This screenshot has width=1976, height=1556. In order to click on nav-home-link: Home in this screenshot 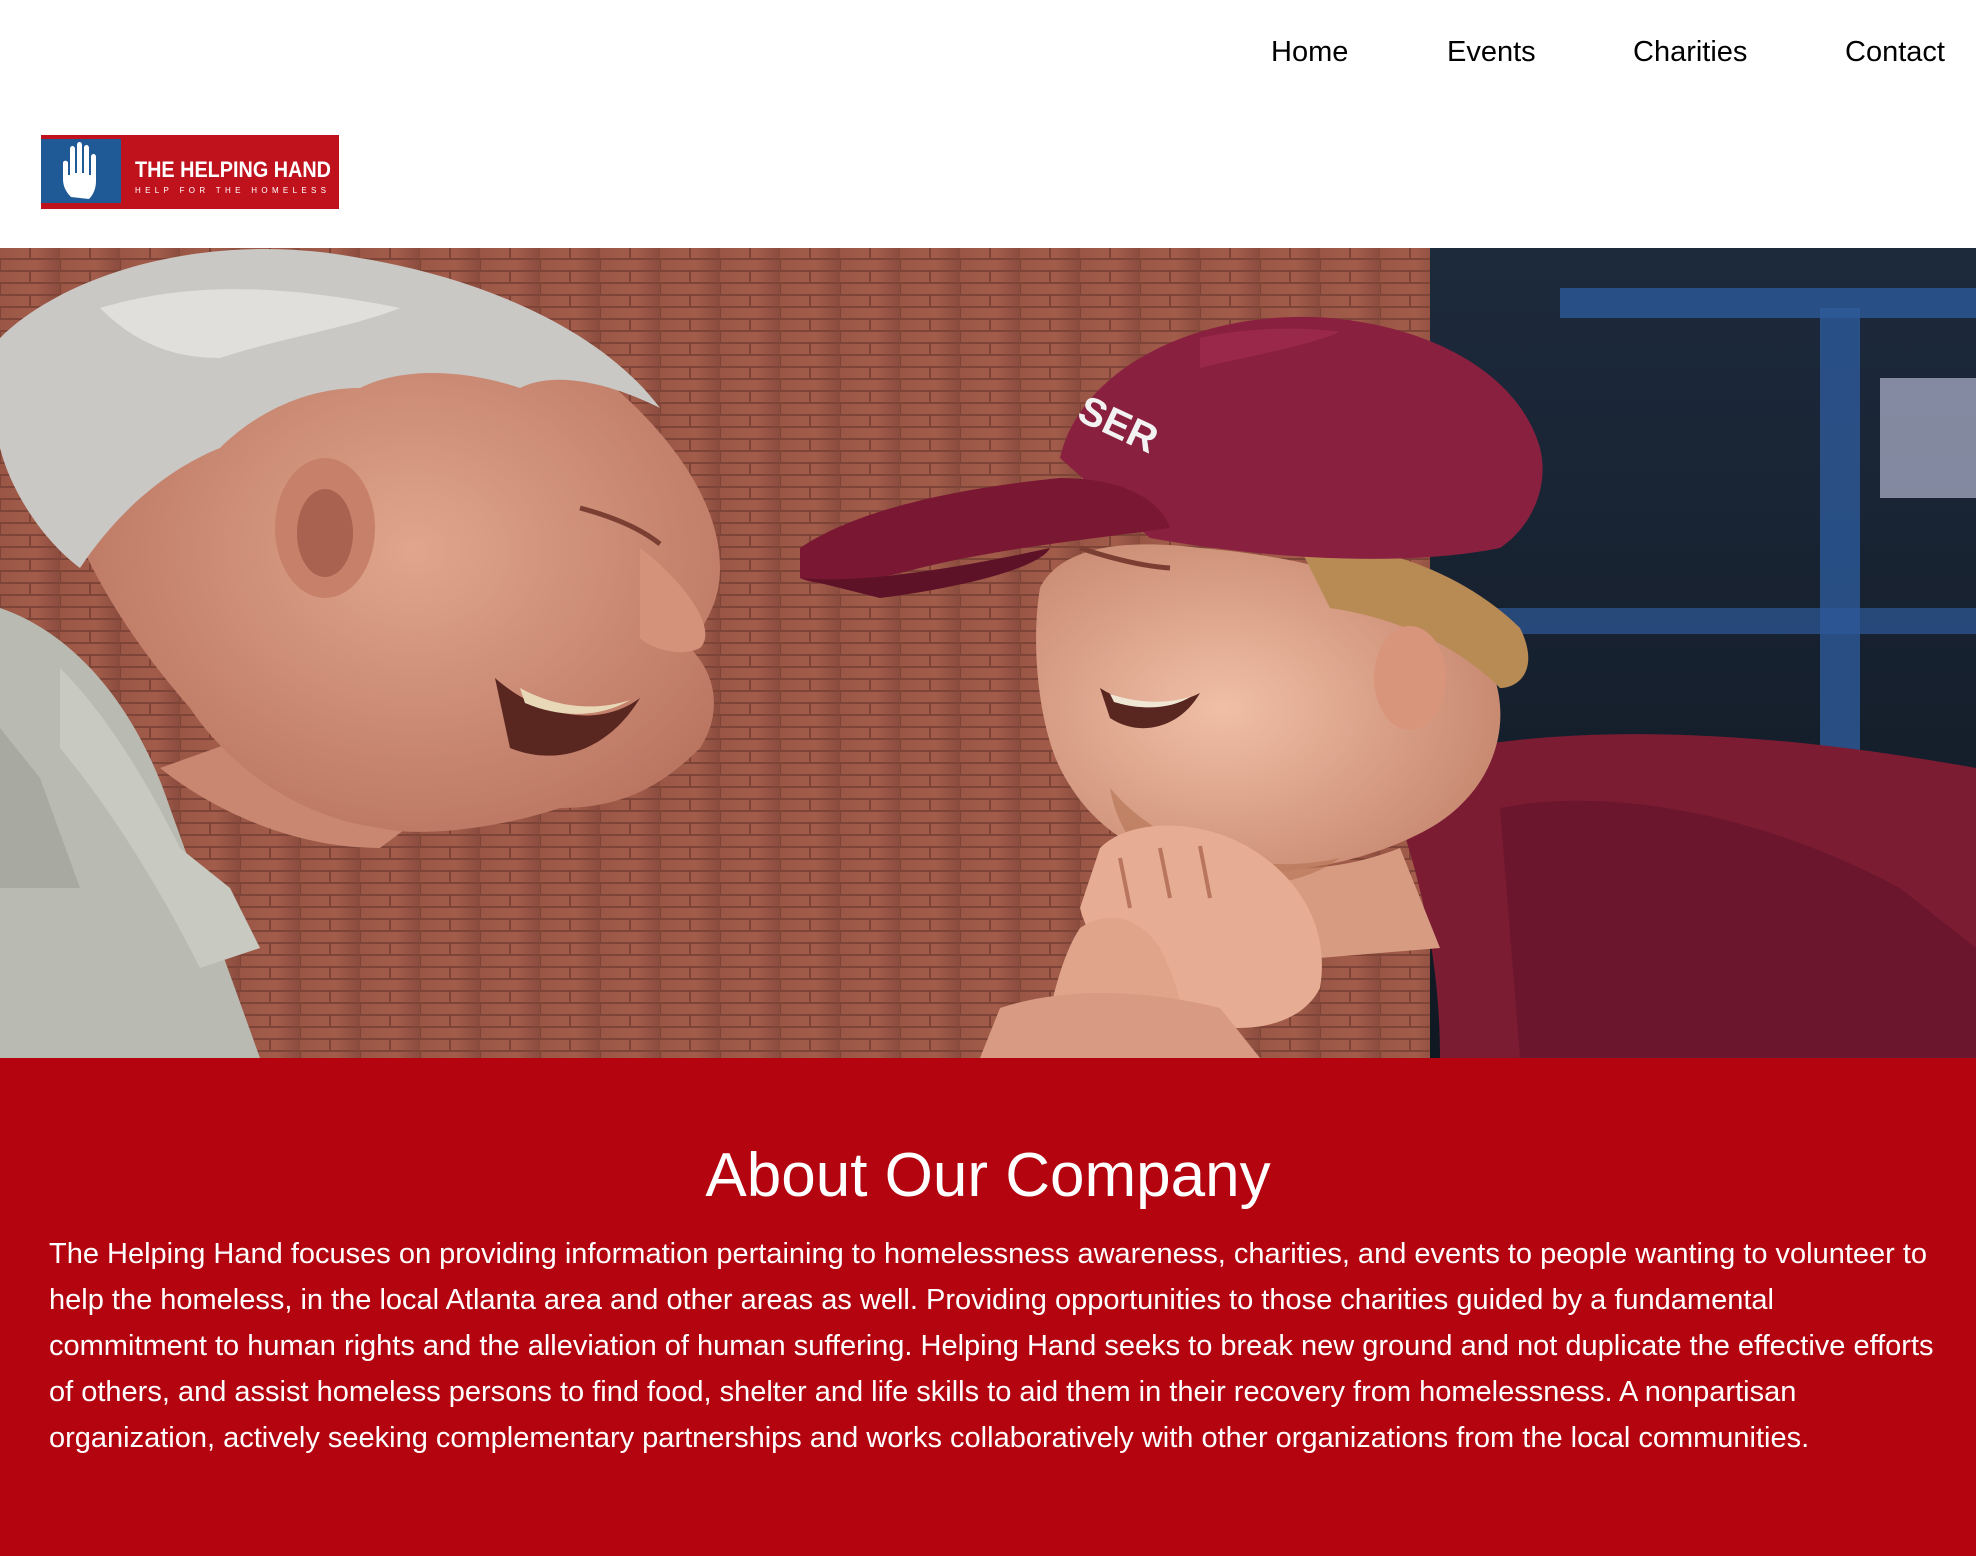, I will do `click(1309, 52)`.